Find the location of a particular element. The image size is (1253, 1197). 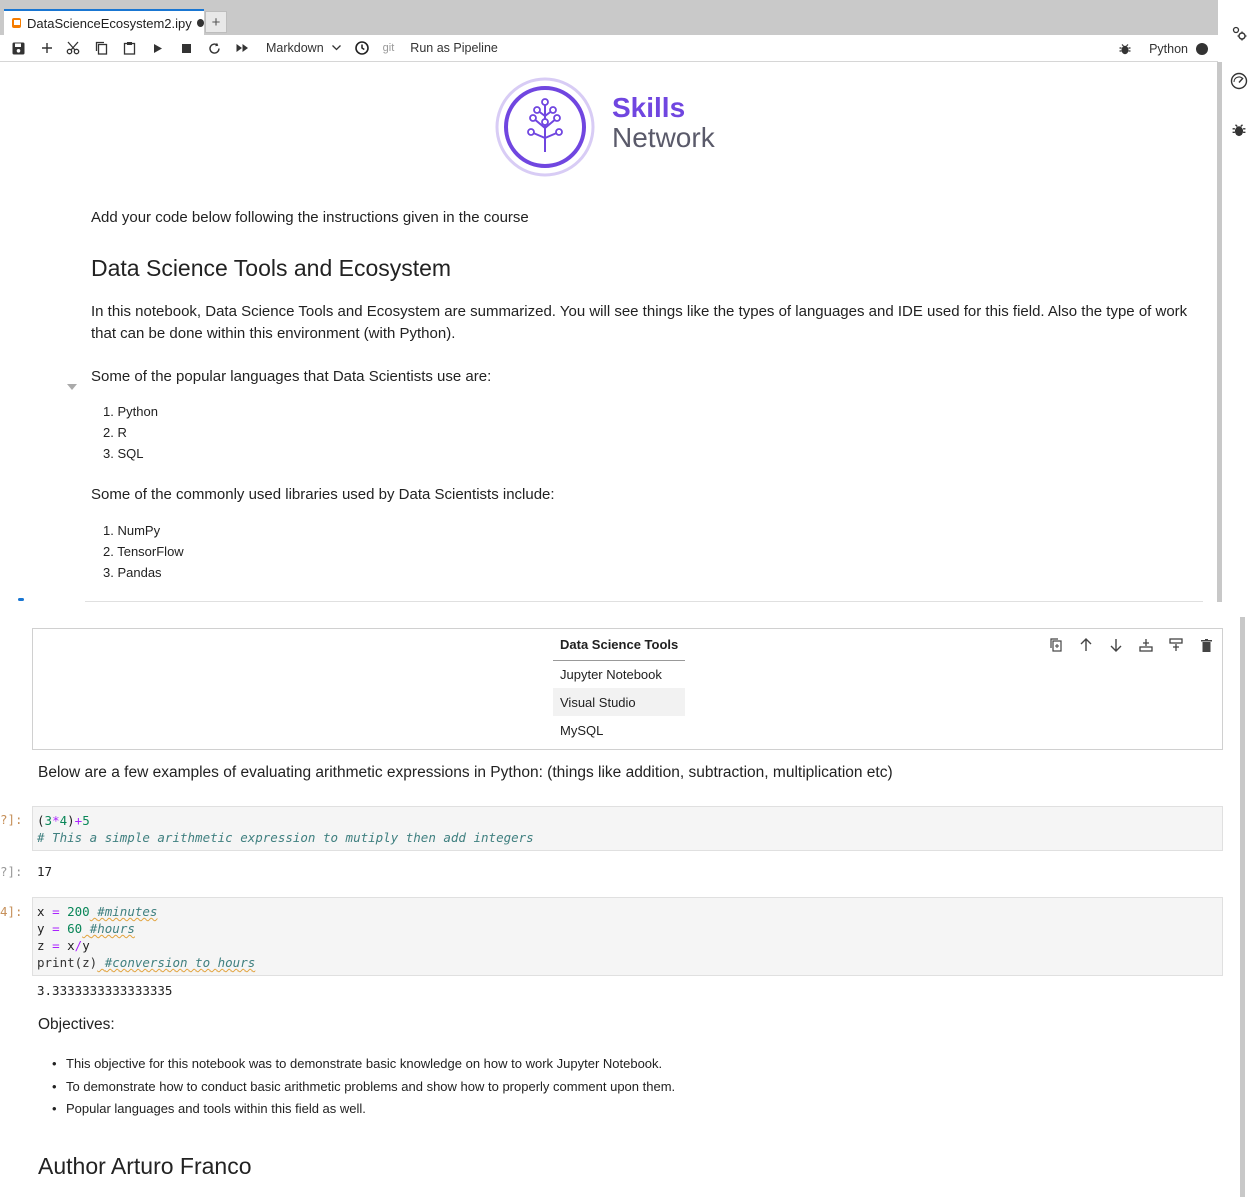

insert-below-icon is located at coordinates (1176, 645).